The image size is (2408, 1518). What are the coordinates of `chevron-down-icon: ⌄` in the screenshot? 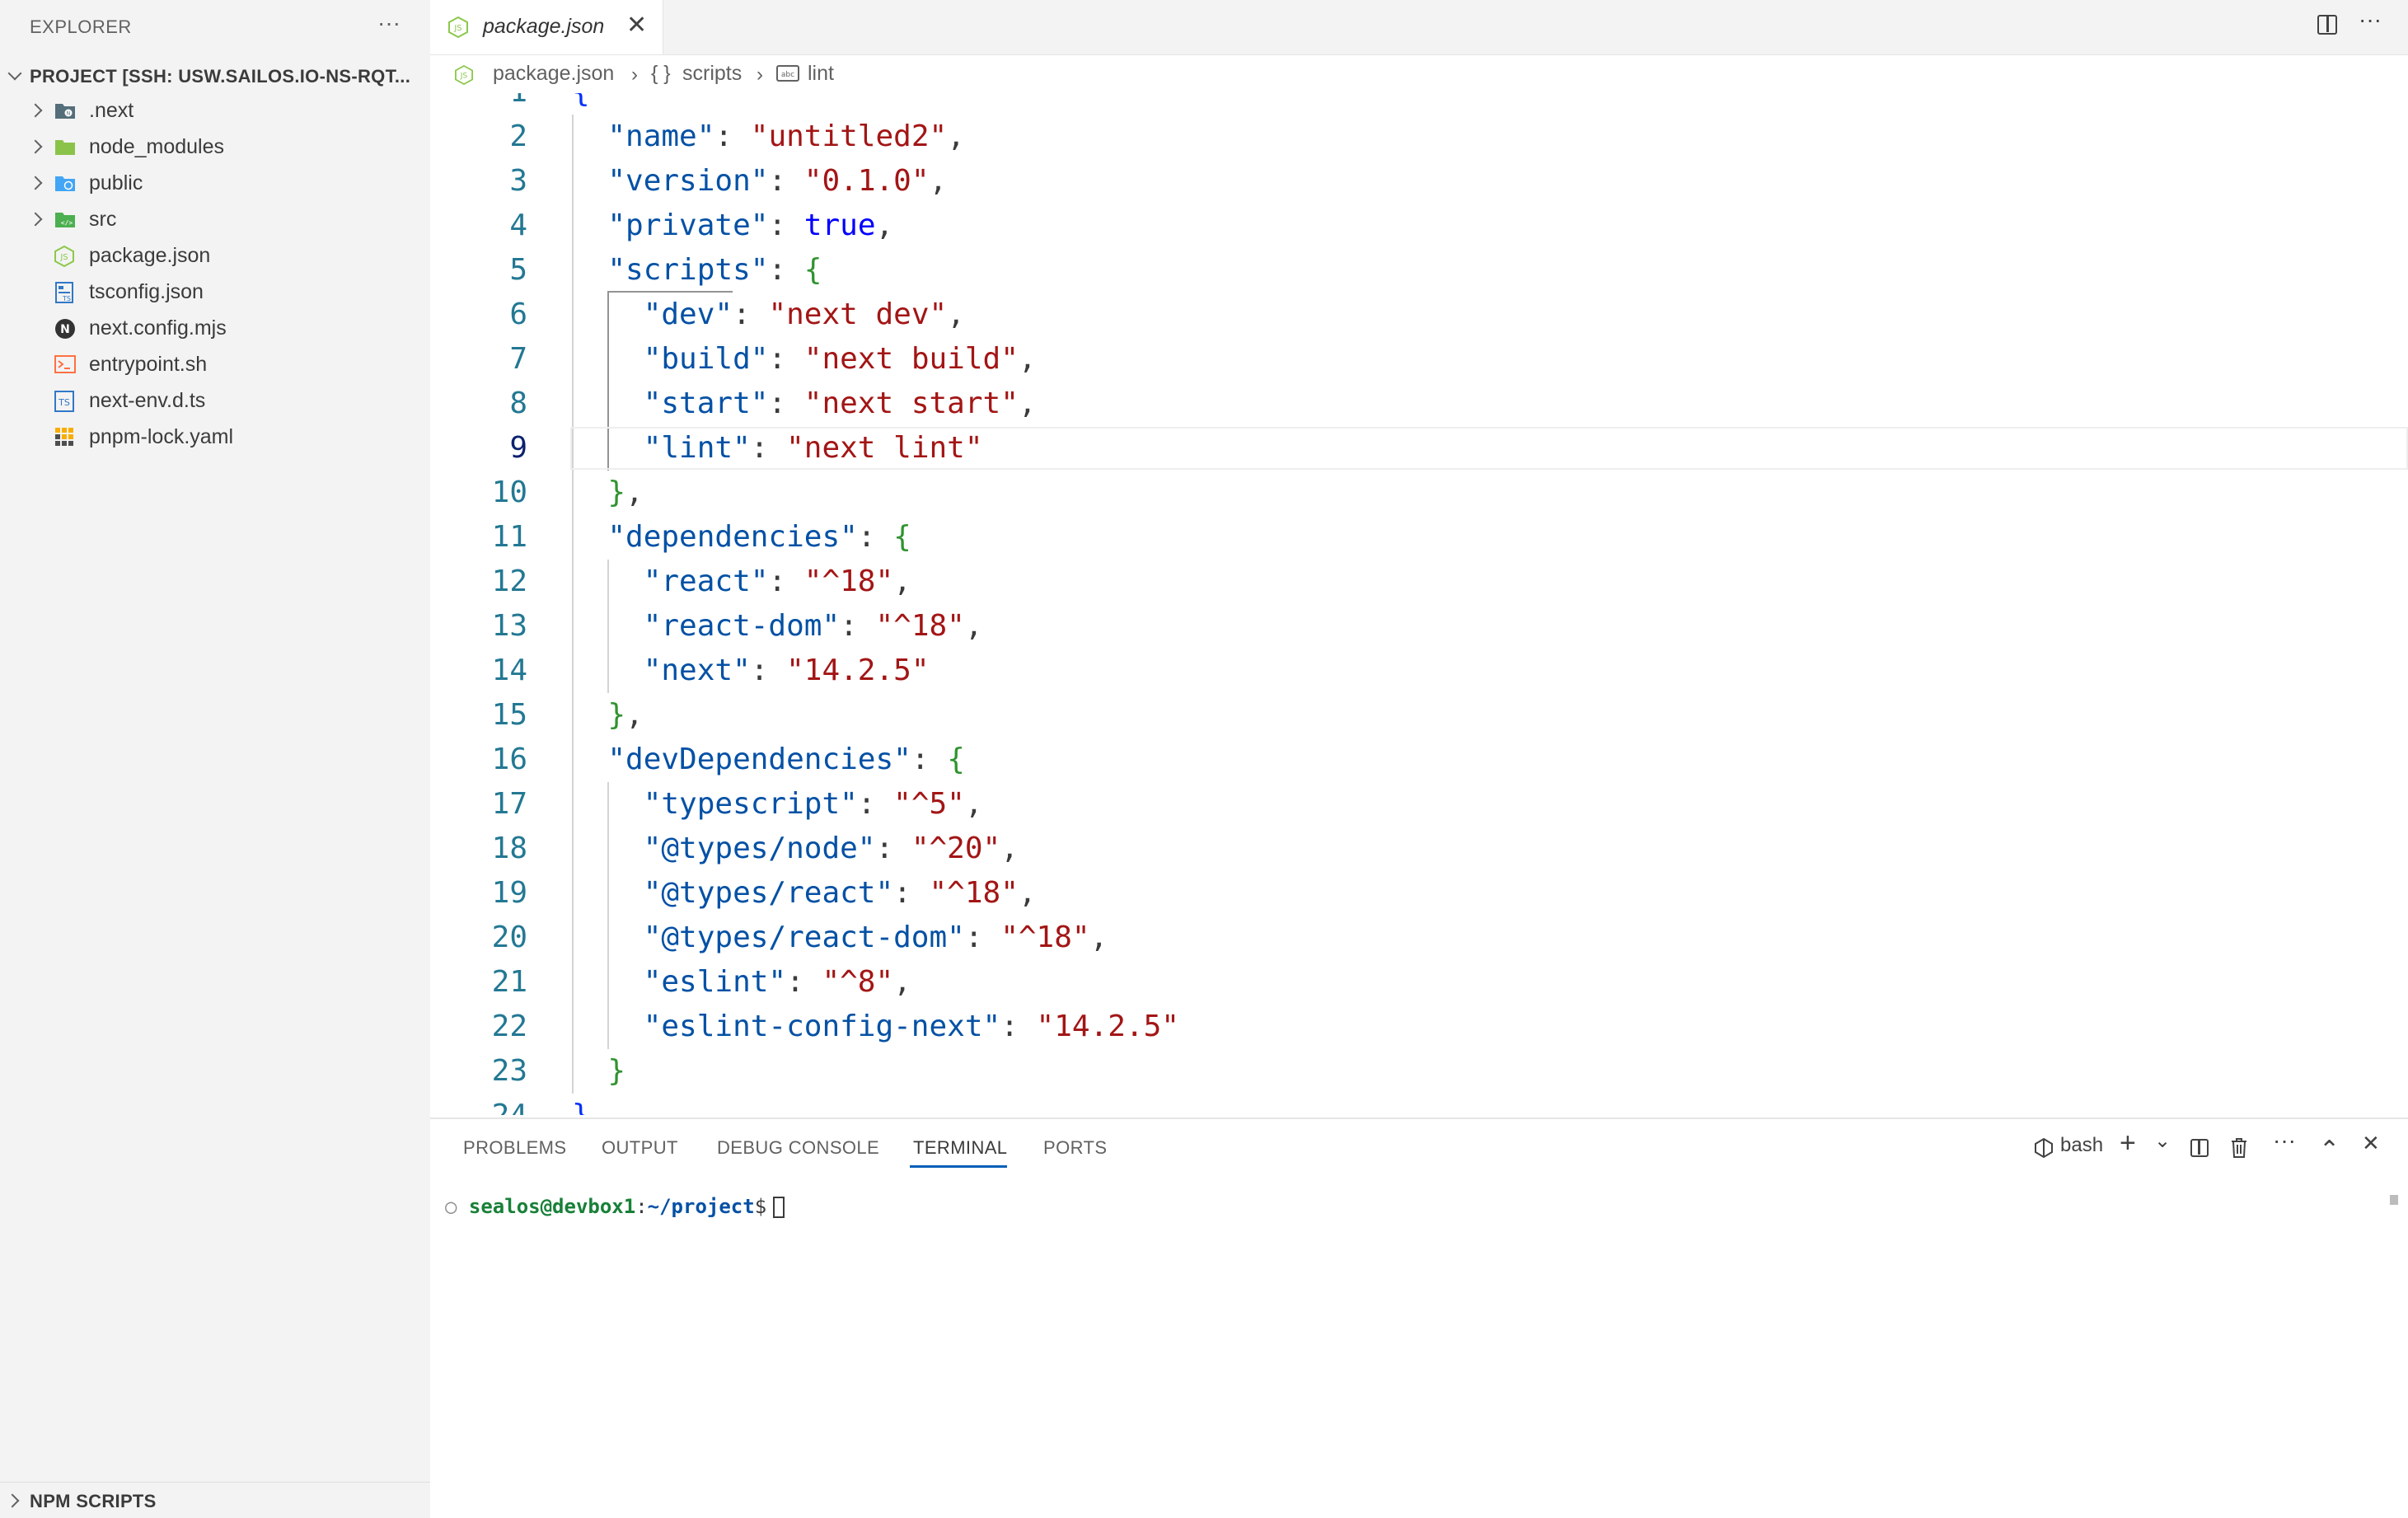 It's located at (2163, 1141).